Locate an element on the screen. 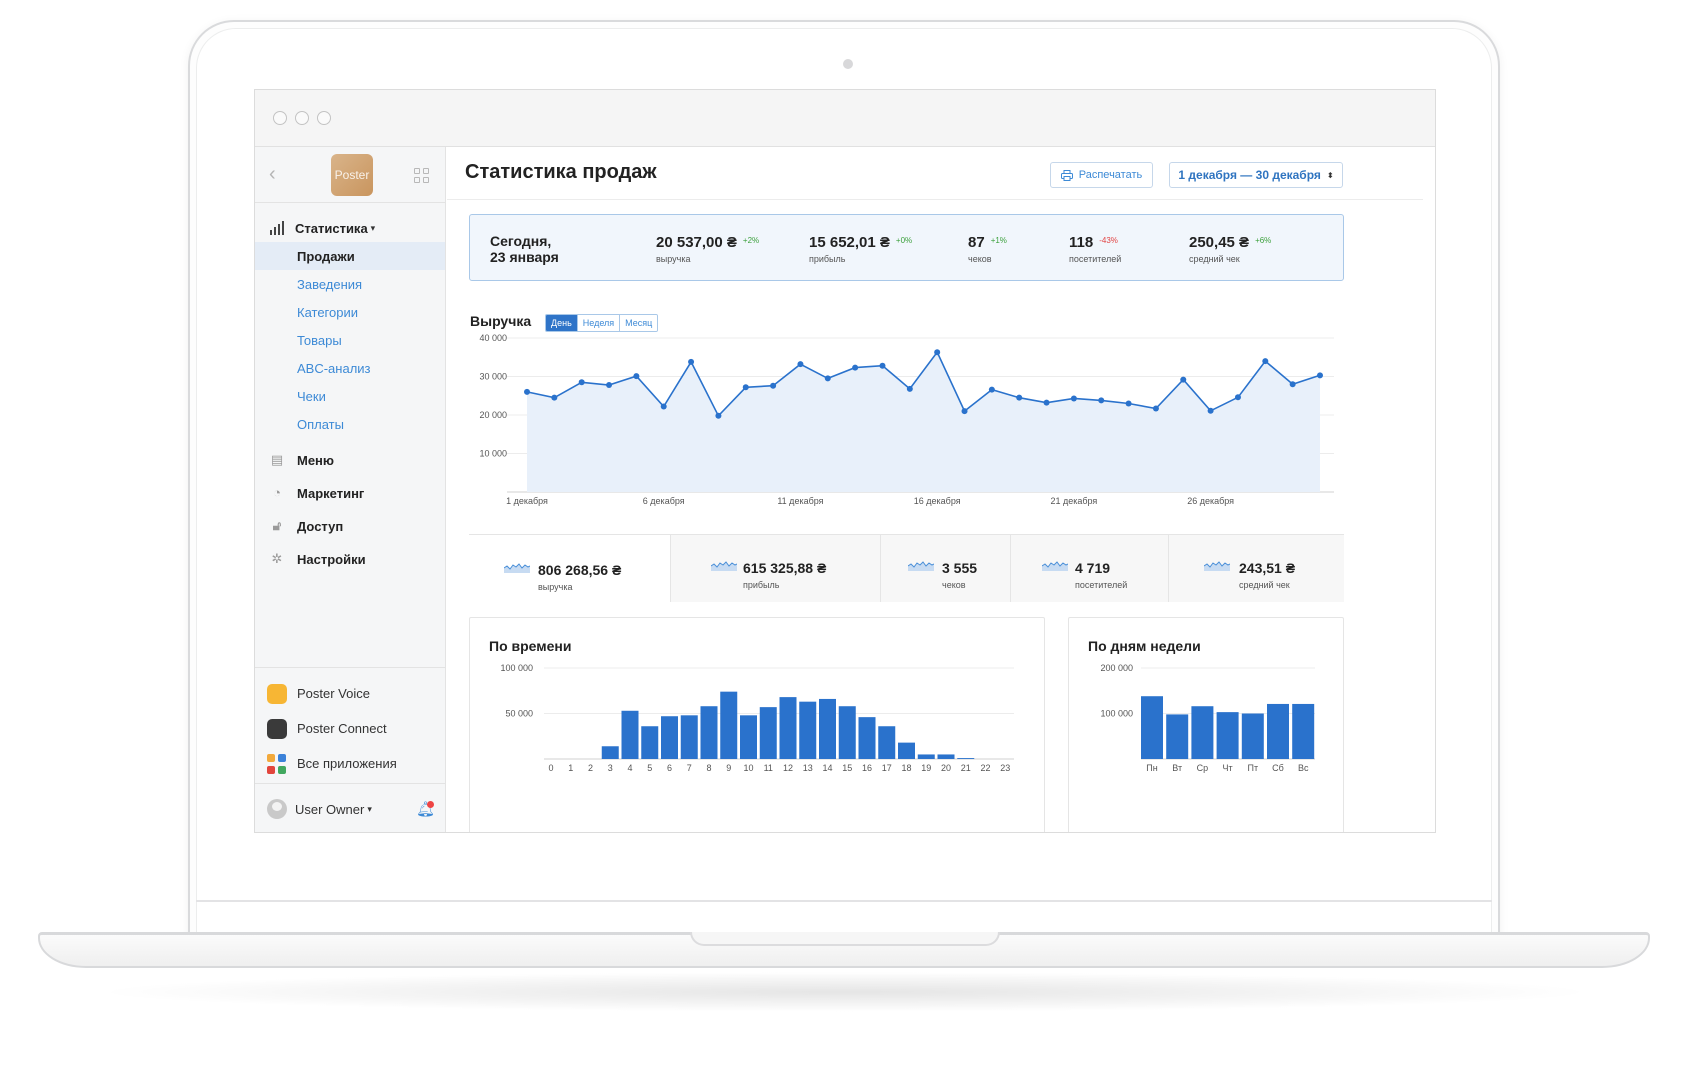 This screenshot has height=1082, width=1682. x-tick-label: 5 is located at coordinates (649, 768).